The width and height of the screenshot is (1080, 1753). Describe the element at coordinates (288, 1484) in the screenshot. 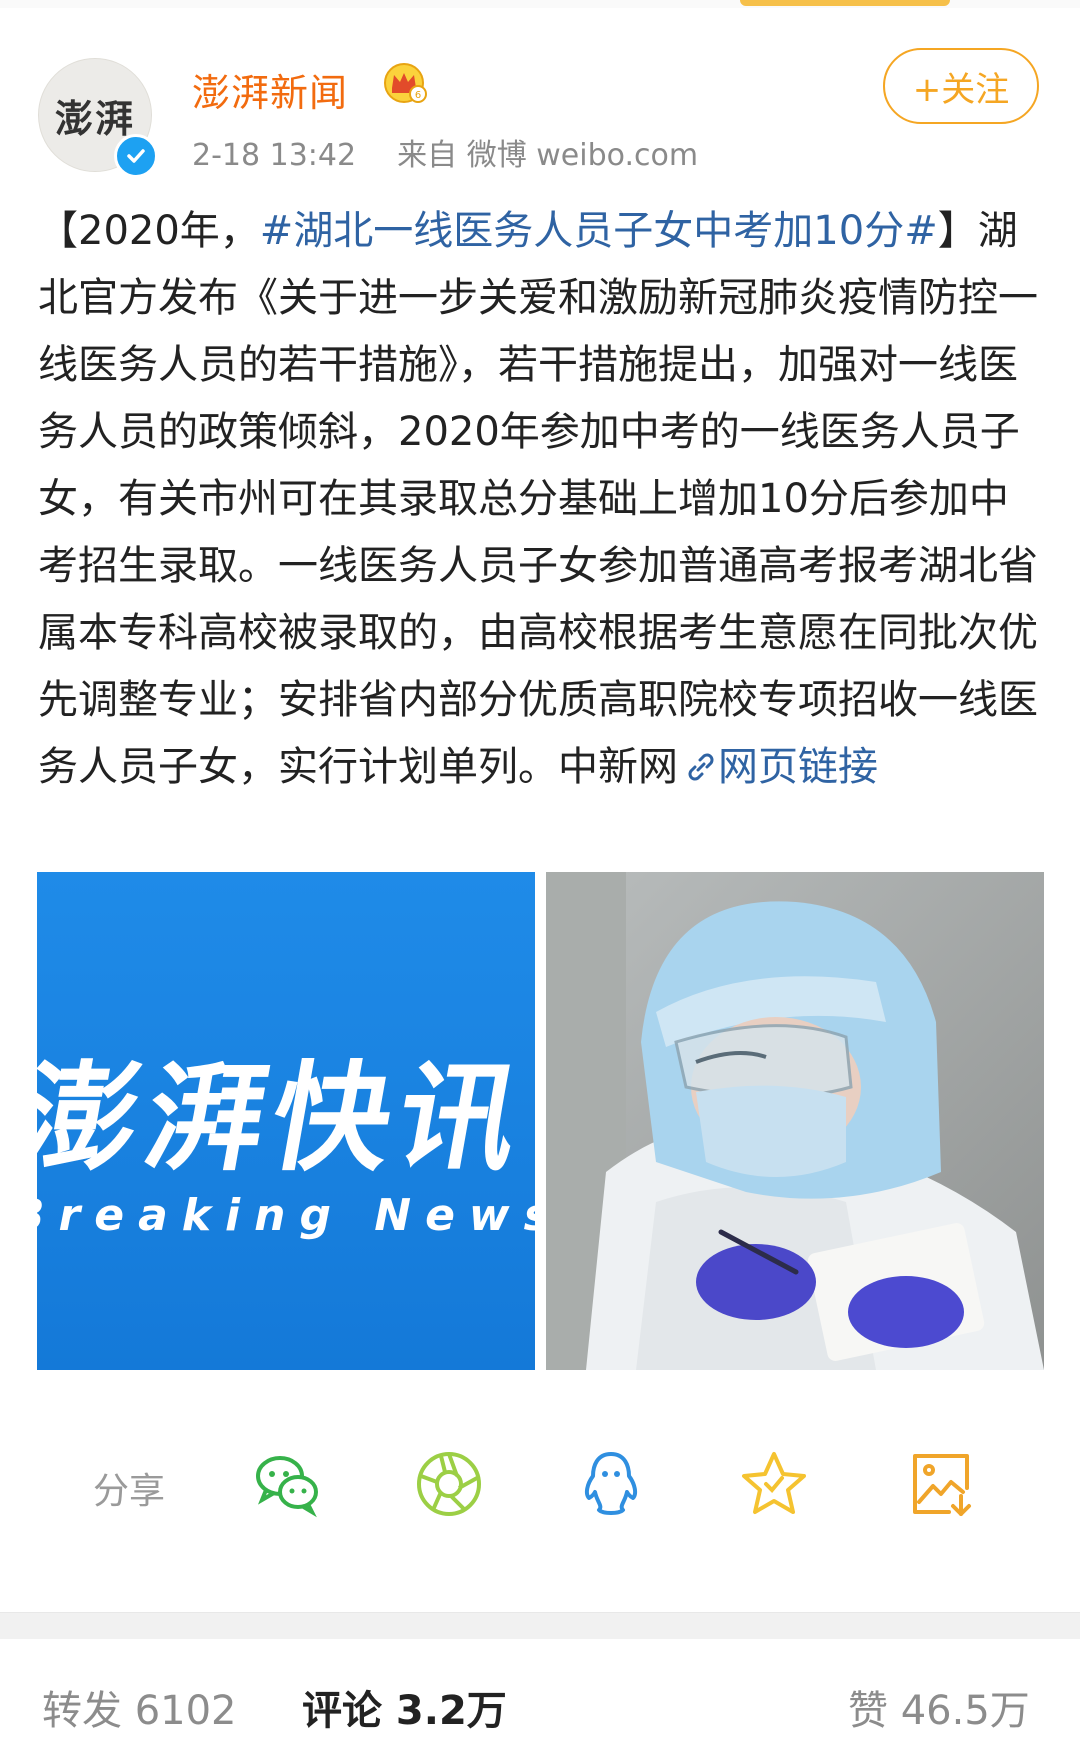

I see `wechat-icon` at that location.